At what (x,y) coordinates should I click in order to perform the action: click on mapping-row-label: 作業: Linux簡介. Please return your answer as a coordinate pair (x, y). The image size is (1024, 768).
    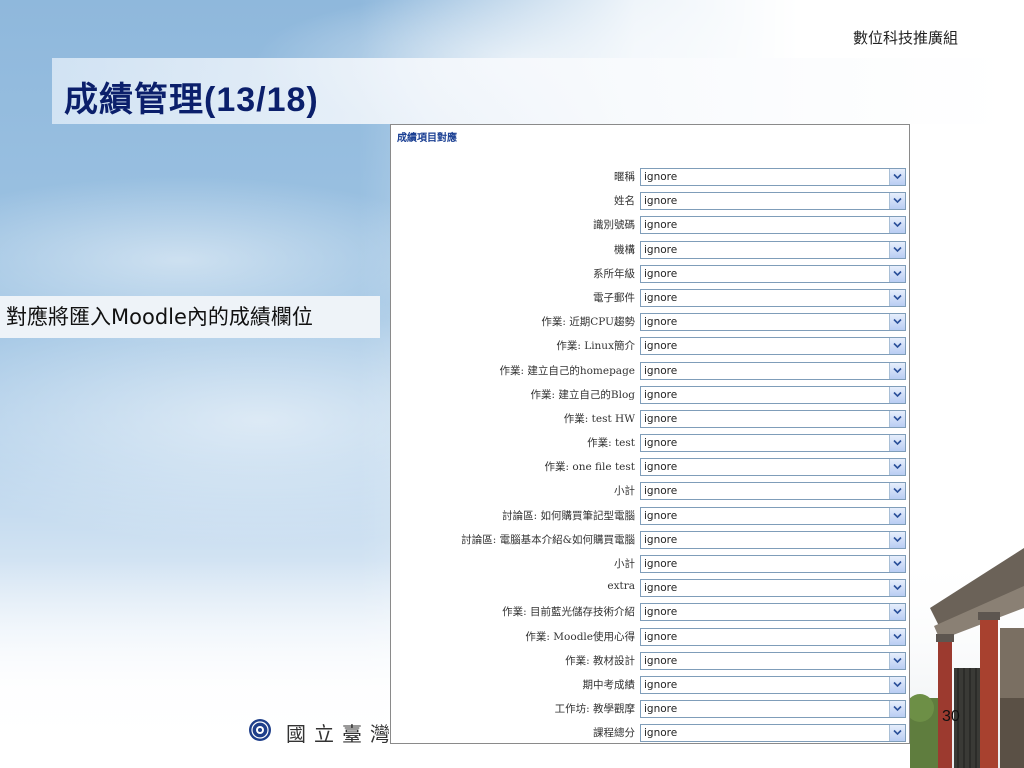
    Looking at the image, I should click on (595, 346).